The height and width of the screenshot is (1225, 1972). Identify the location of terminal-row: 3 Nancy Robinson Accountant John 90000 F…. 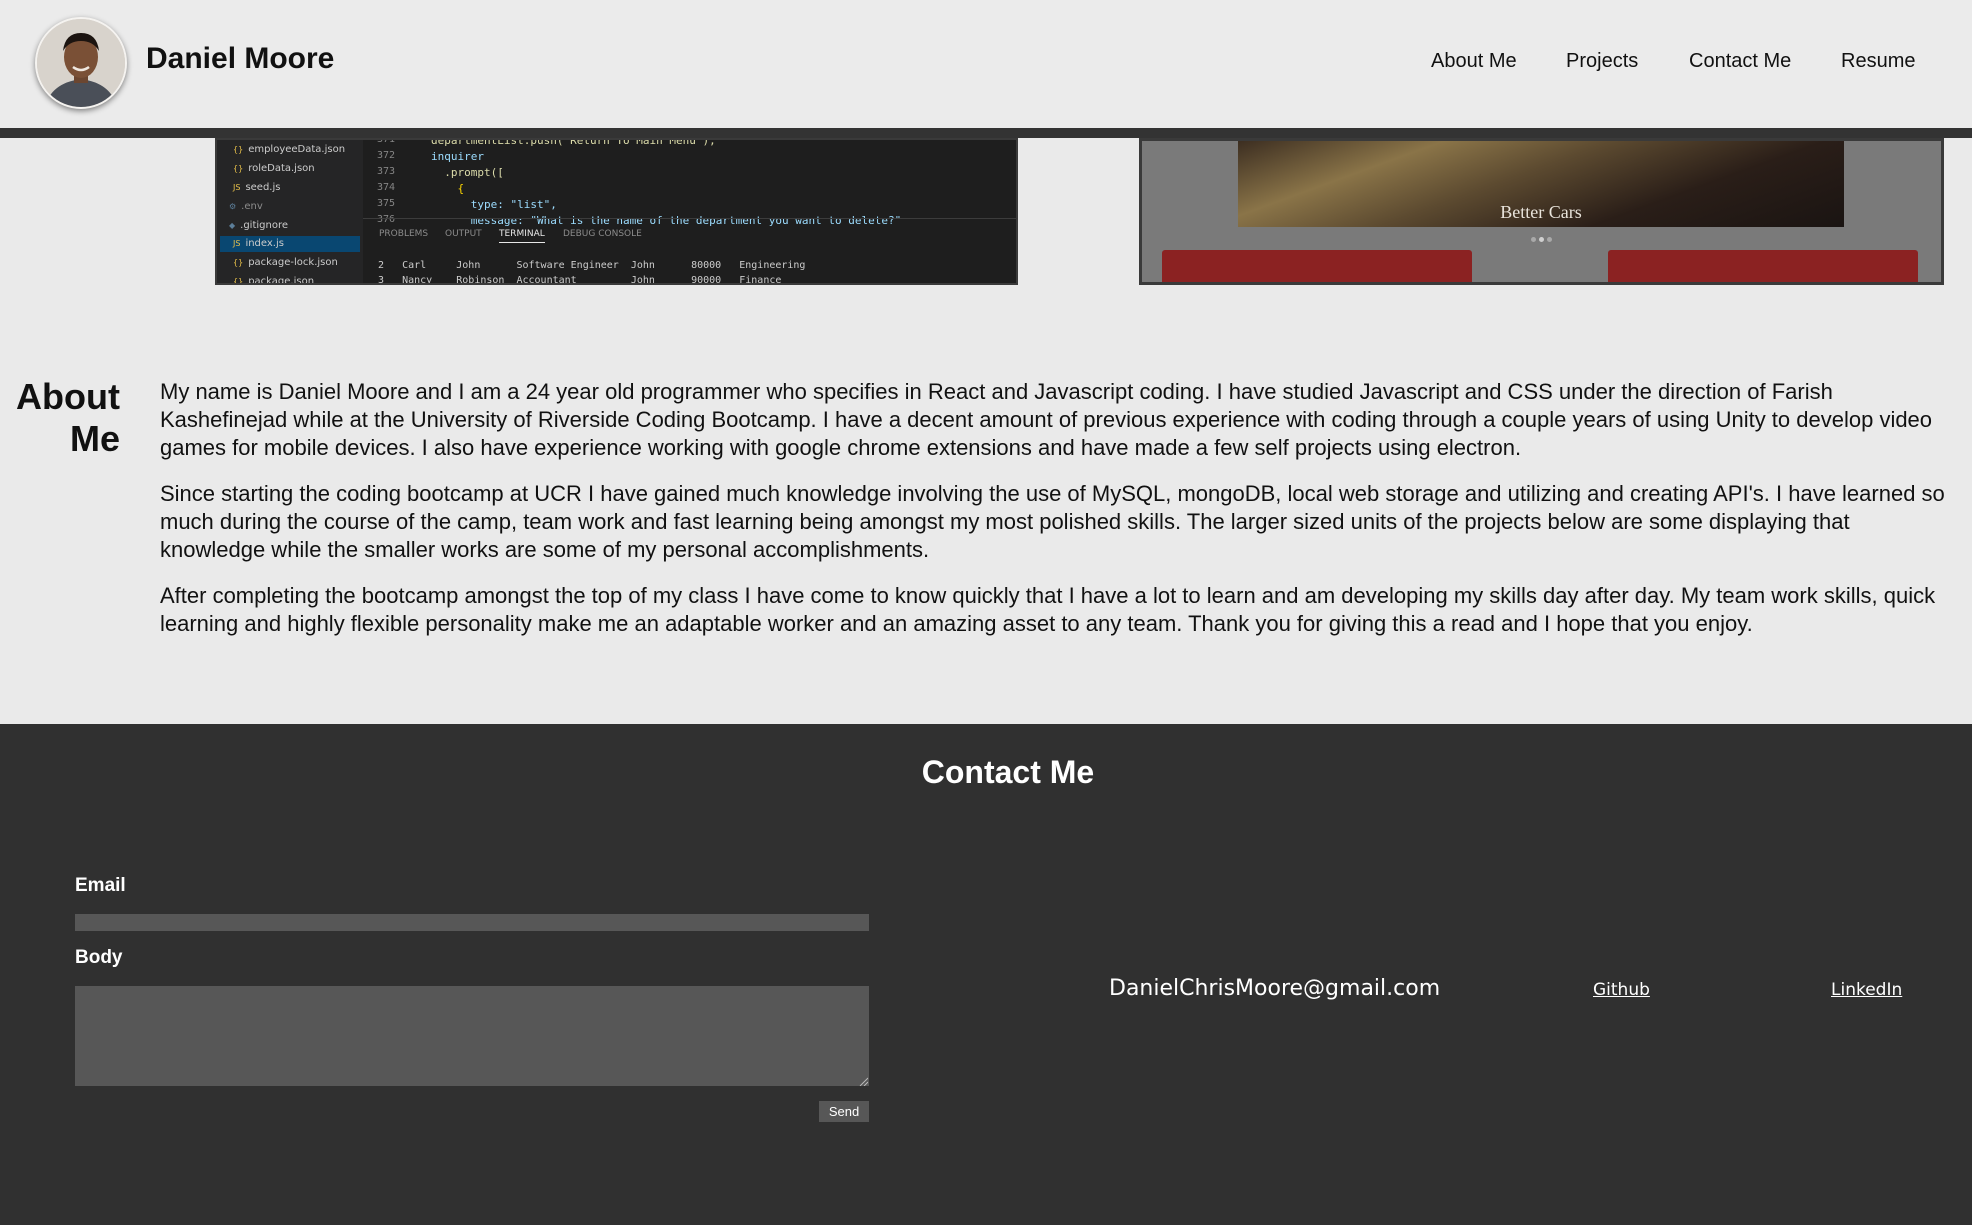
(580, 280).